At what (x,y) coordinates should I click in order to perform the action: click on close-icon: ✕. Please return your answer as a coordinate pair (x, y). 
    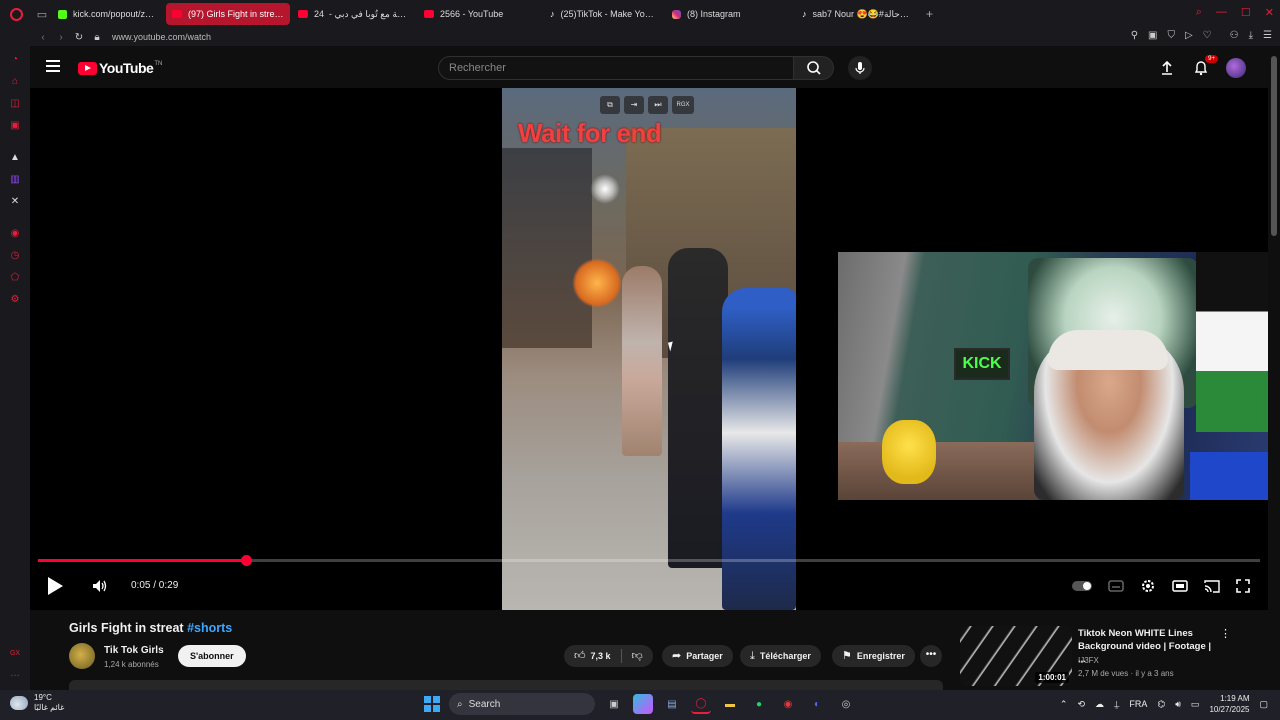
    Looking at the image, I should click on (1269, 12).